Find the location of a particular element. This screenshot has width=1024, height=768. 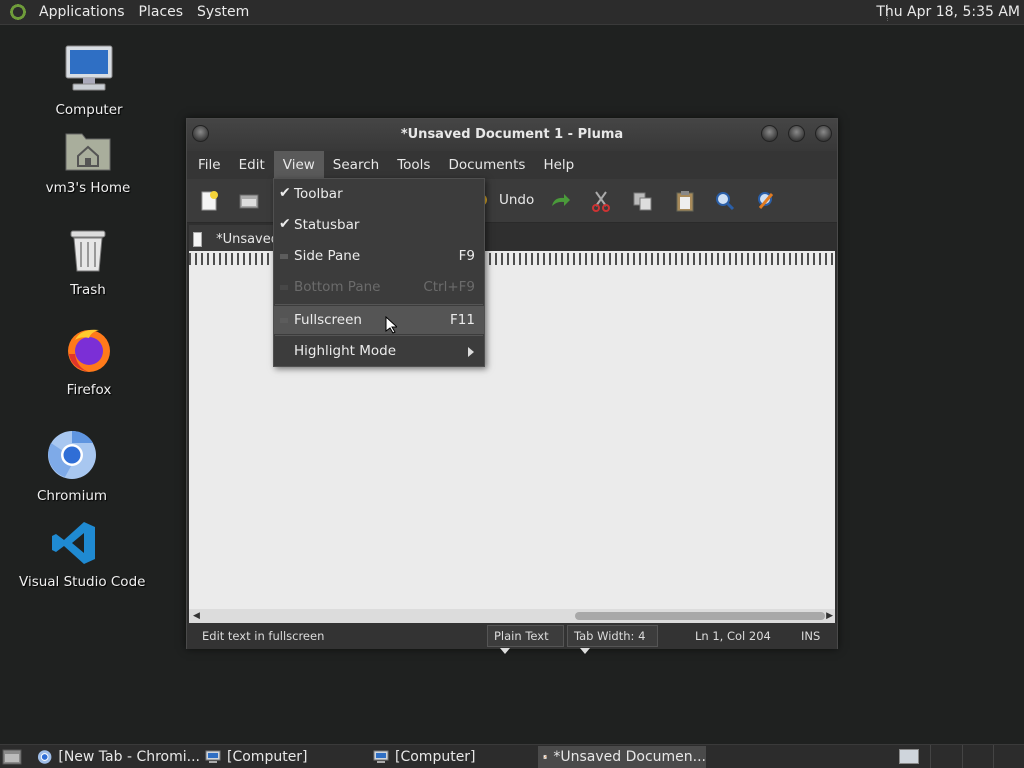

menu-item-label: Side Pane is located at coordinates (327, 256).